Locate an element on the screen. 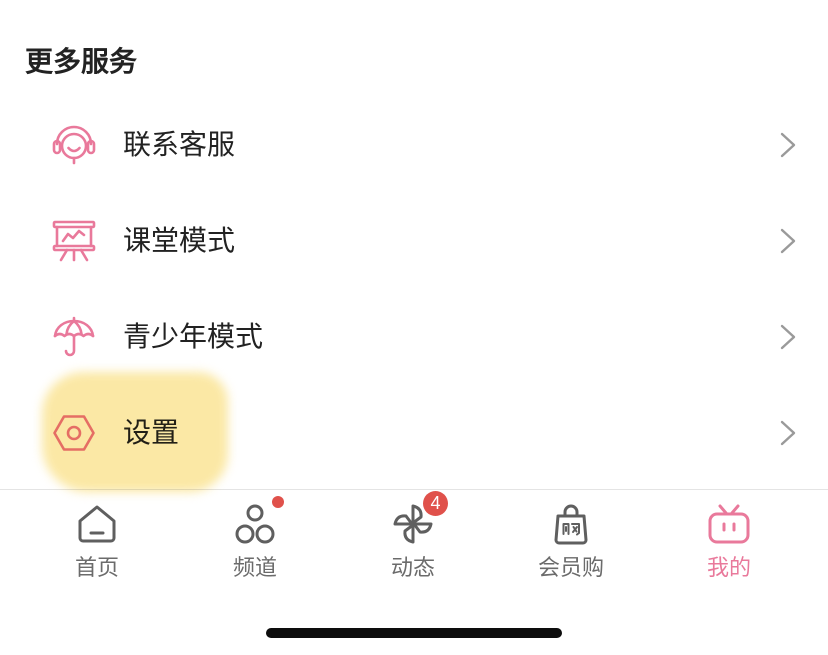 This screenshot has width=828, height=655. headset-icon is located at coordinates (74, 145).